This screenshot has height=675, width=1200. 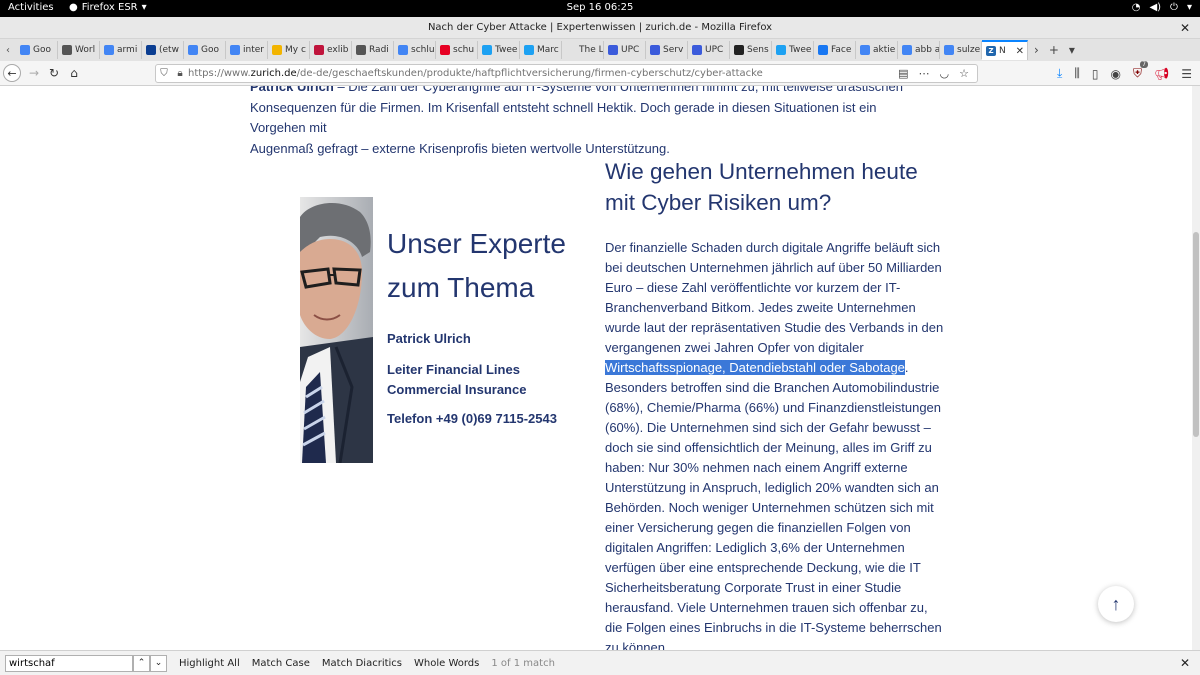 I want to click on tab-14: UPC, so click(x=625, y=50).